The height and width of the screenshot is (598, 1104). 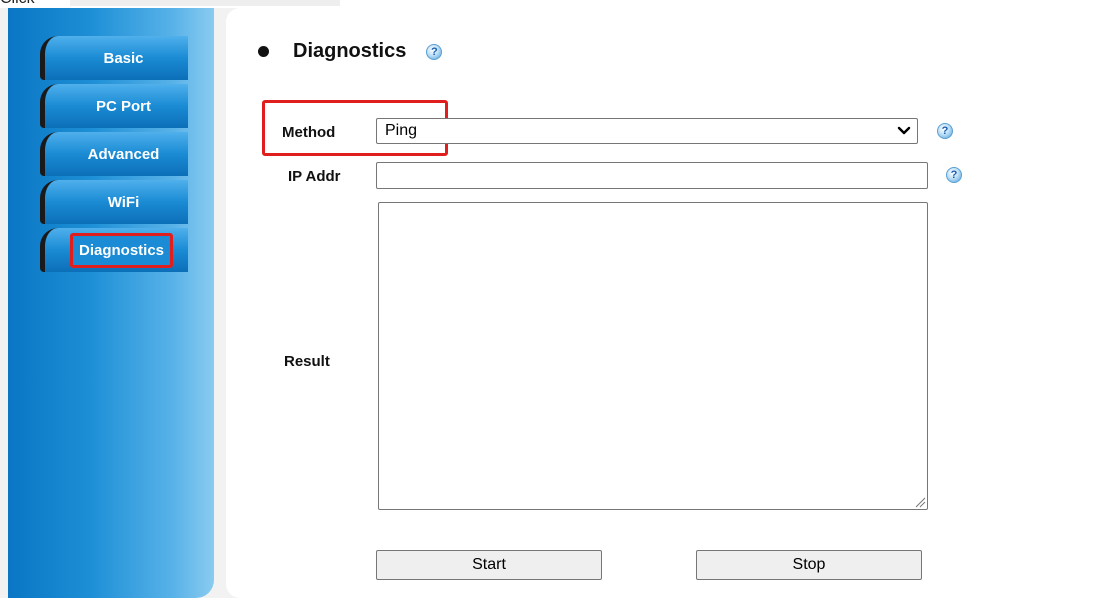 I want to click on method-help-icon: ?, so click(x=945, y=131).